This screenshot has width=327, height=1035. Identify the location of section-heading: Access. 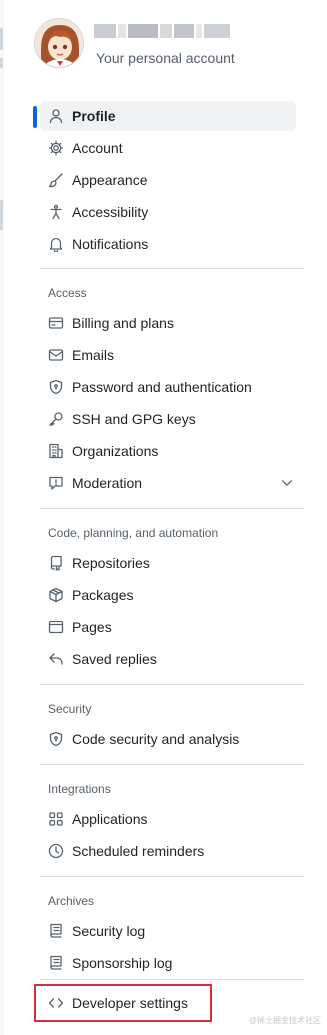
(67, 293).